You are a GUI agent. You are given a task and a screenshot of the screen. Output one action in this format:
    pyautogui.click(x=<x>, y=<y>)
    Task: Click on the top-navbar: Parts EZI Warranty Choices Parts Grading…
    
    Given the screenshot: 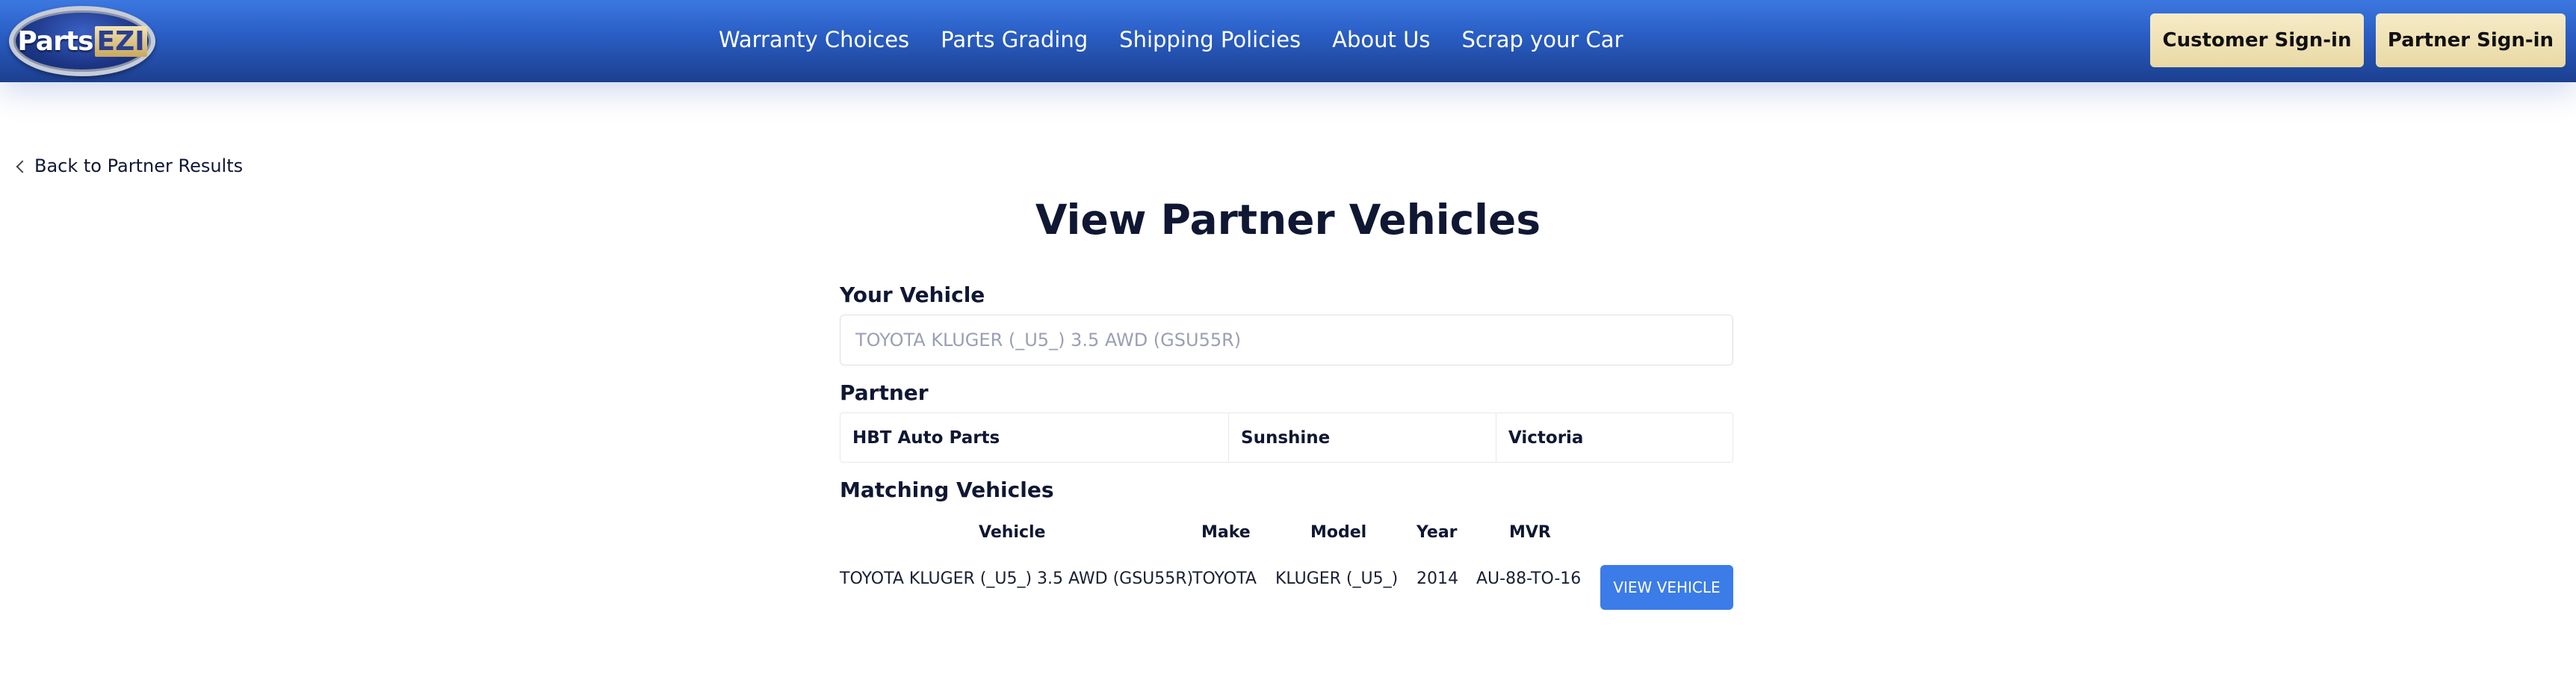 What is the action you would take?
    pyautogui.click(x=1288, y=41)
    